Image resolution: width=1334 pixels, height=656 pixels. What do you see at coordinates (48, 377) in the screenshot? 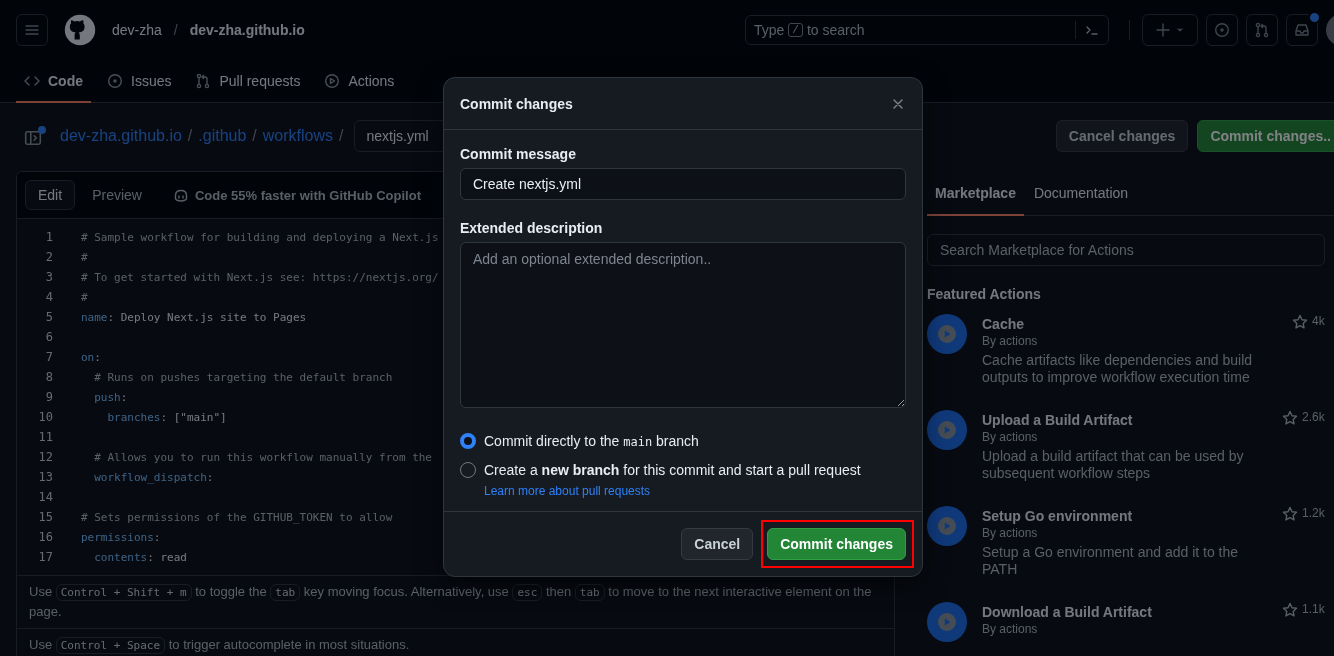
I see `line-number: 8` at bounding box center [48, 377].